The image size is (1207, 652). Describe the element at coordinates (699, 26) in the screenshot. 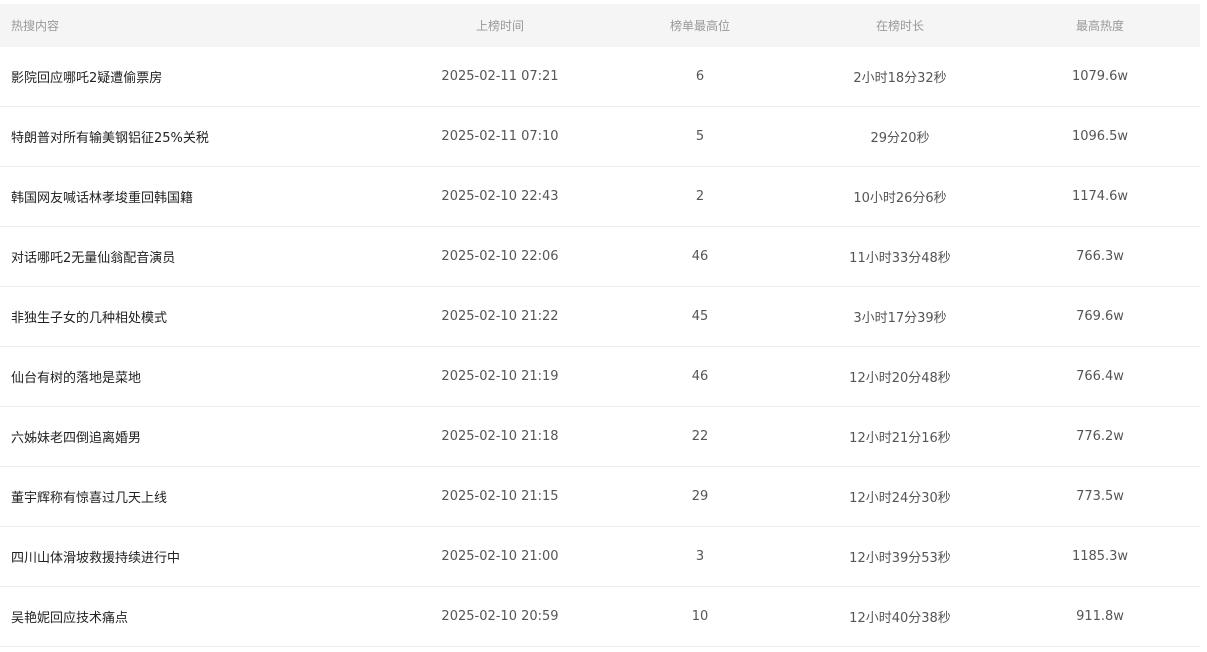

I see `header-rank: 榜单最高位` at that location.